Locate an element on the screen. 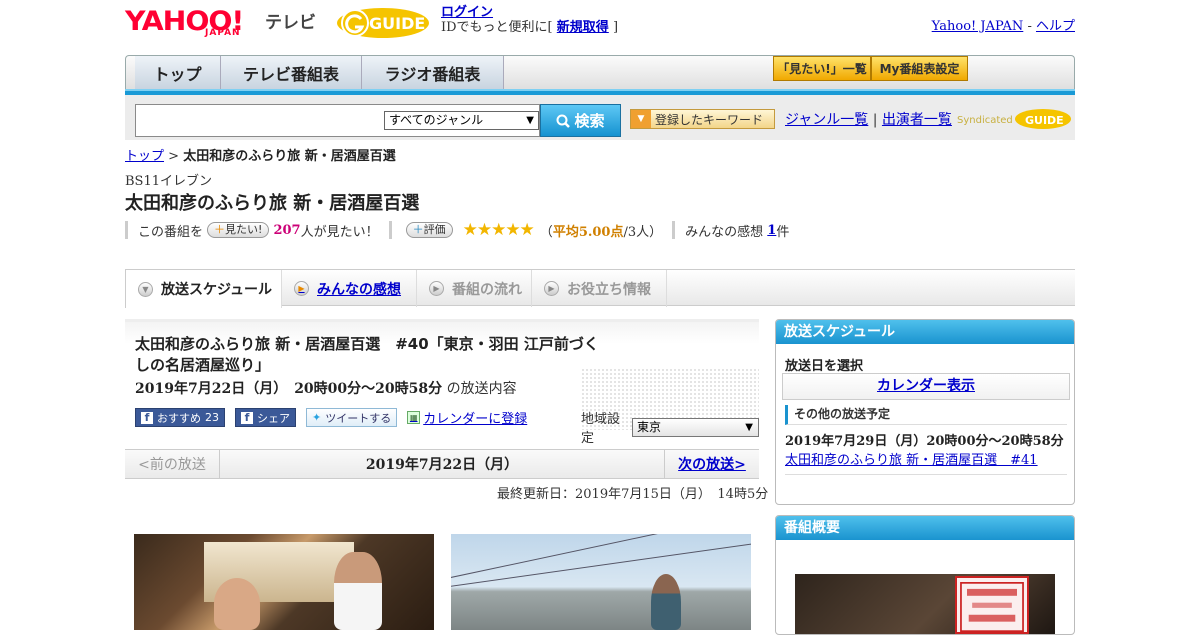 The height and width of the screenshot is (635, 1200). register-link: 新規取得 is located at coordinates (583, 27).